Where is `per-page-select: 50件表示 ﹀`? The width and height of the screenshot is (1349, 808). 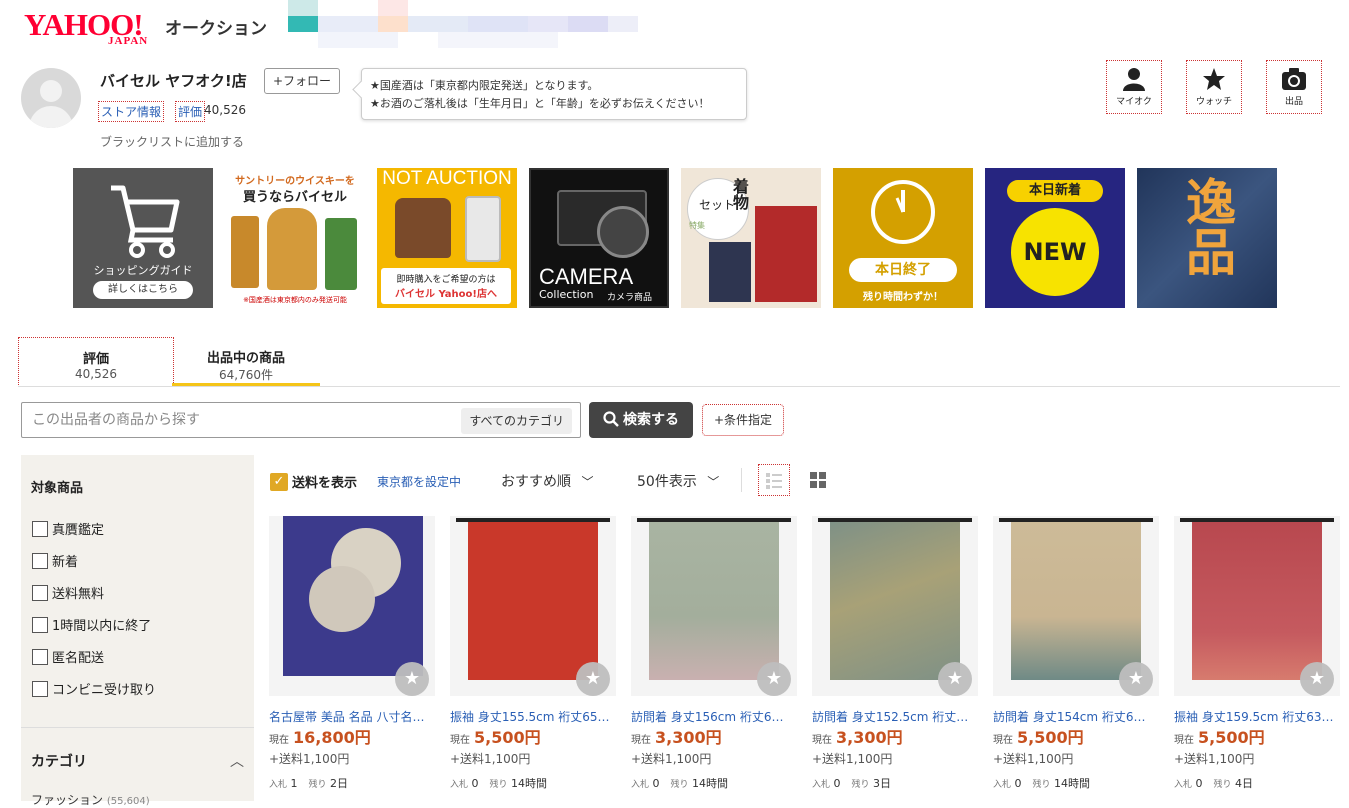
per-page-select: 50件表示 ﹀ is located at coordinates (678, 481).